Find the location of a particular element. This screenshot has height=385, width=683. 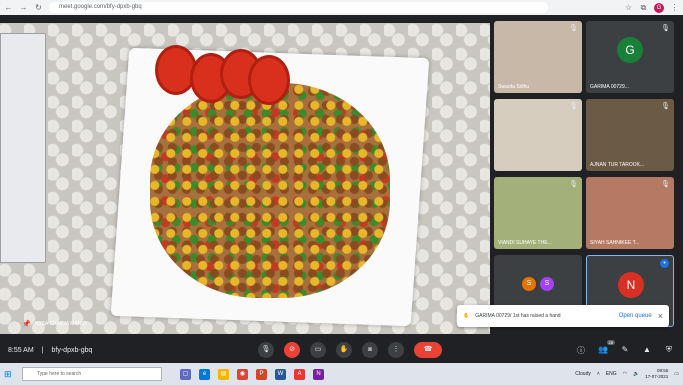

raise-hand-button: ✋ is located at coordinates (344, 350).